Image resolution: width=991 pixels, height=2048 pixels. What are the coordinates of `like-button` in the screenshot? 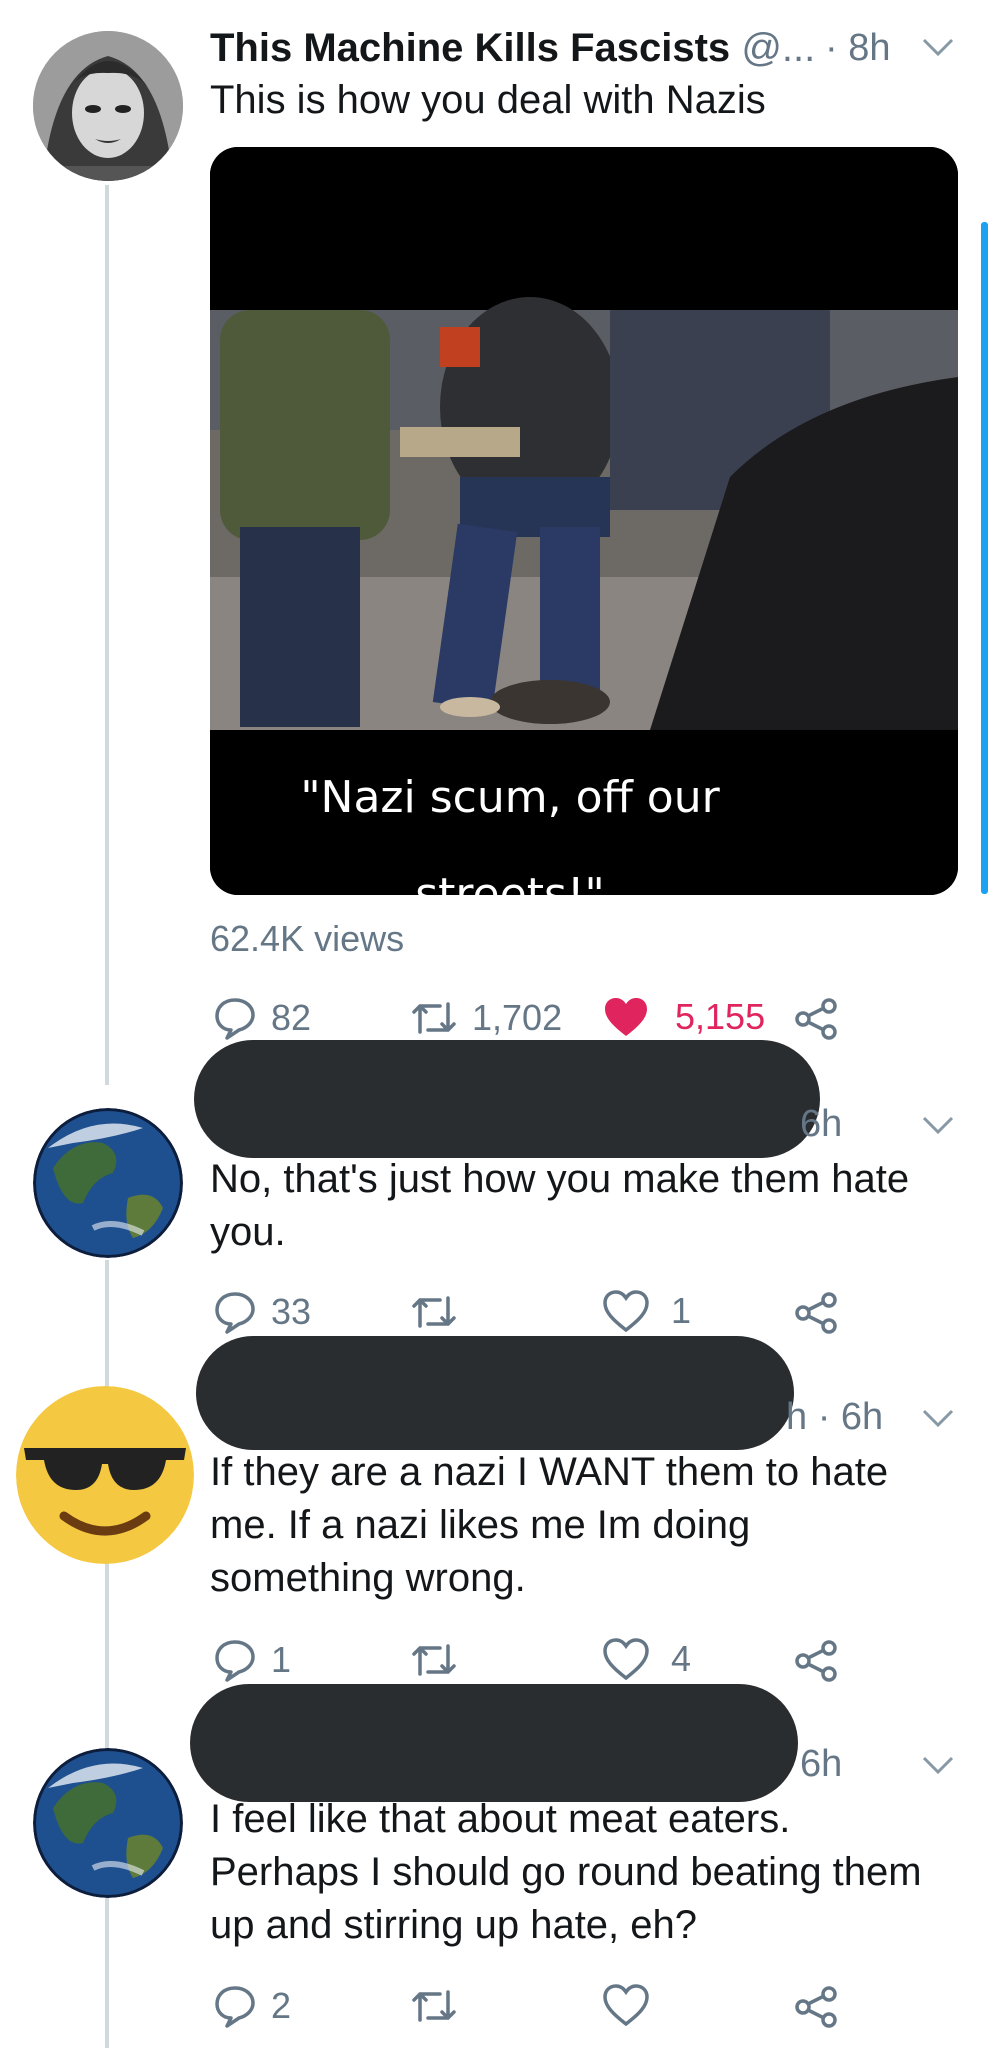 It's located at (633, 2005).